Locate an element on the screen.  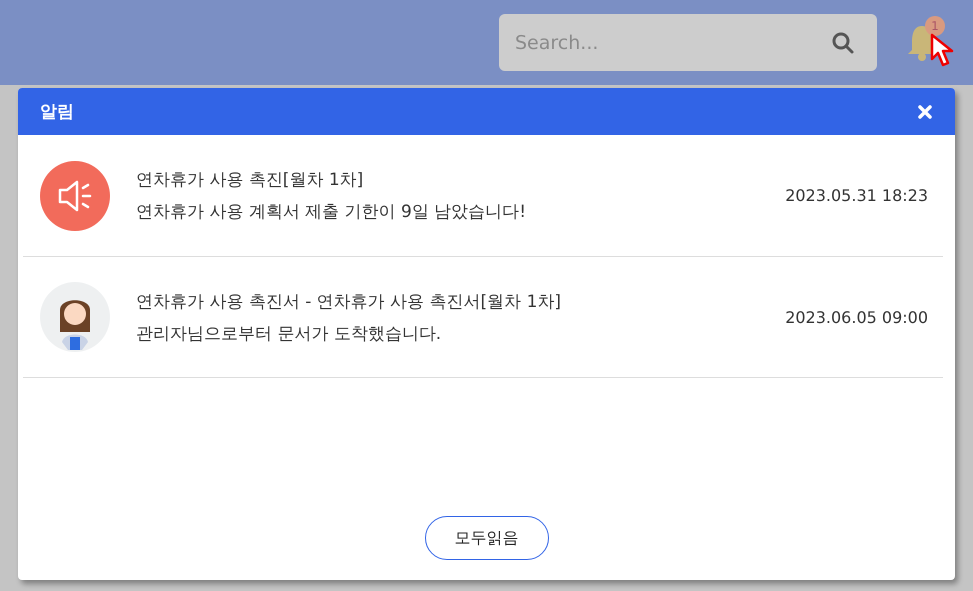
notification-time: 2023.05.31 18:23 is located at coordinates (856, 195).